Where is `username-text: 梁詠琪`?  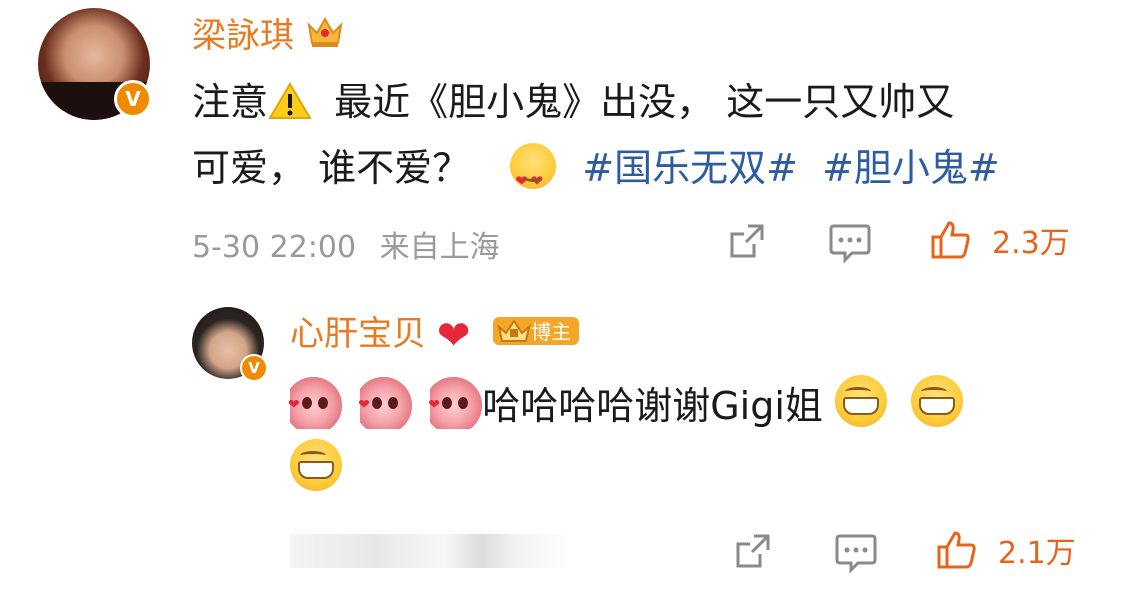
username-text: 梁詠琪 is located at coordinates (243, 36).